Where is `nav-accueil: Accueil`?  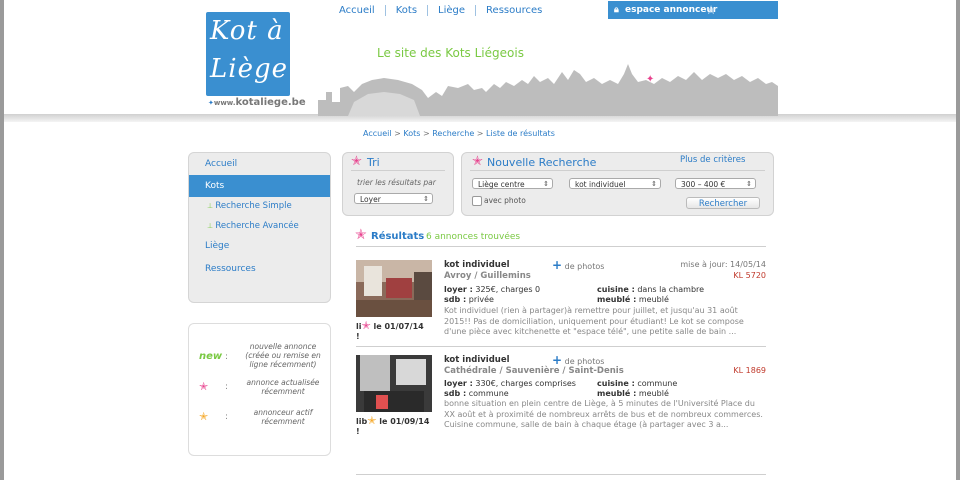
nav-accueil: Accueil is located at coordinates (361, 10).